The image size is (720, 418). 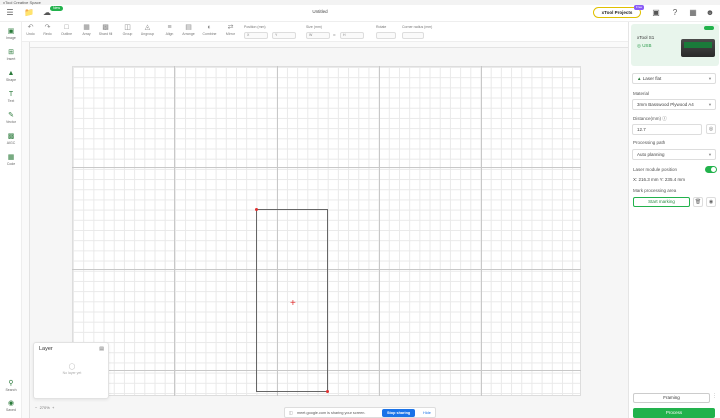 I want to click on aigc-icon: ▩, so click(x=11, y=136).